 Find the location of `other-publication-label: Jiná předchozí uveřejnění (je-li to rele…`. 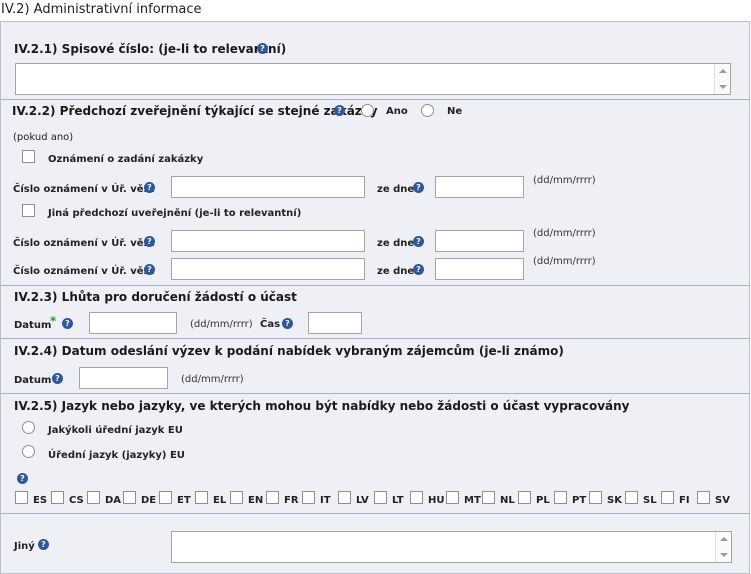

other-publication-label: Jiná předchozí uveřejnění (je-li to rele… is located at coordinates (175, 213).